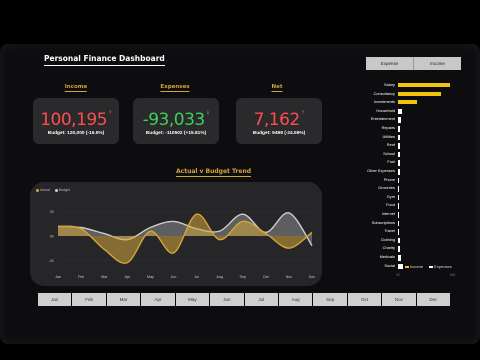 This screenshot has width=480, height=360. I want to click on month-slicer-jun: Jun, so click(227, 299).